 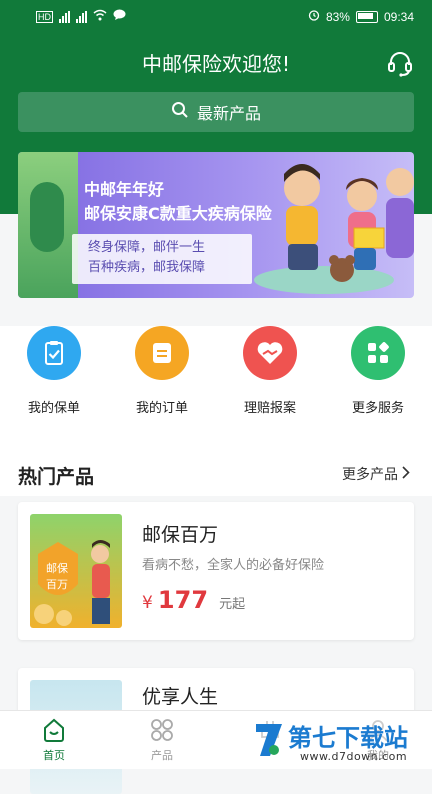 I want to click on customer-service-headset-icon, so click(x=400, y=64).